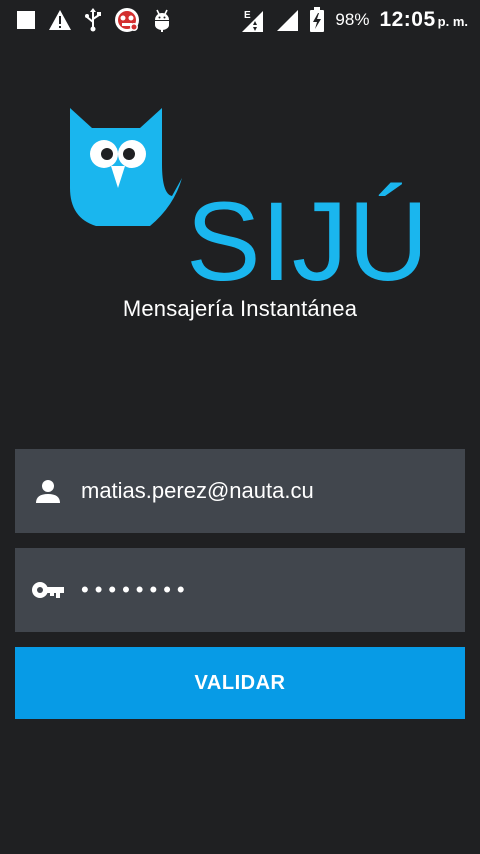 The image size is (480, 854). What do you see at coordinates (240, 683) in the screenshot?
I see `validate-button: VALIDAR` at bounding box center [240, 683].